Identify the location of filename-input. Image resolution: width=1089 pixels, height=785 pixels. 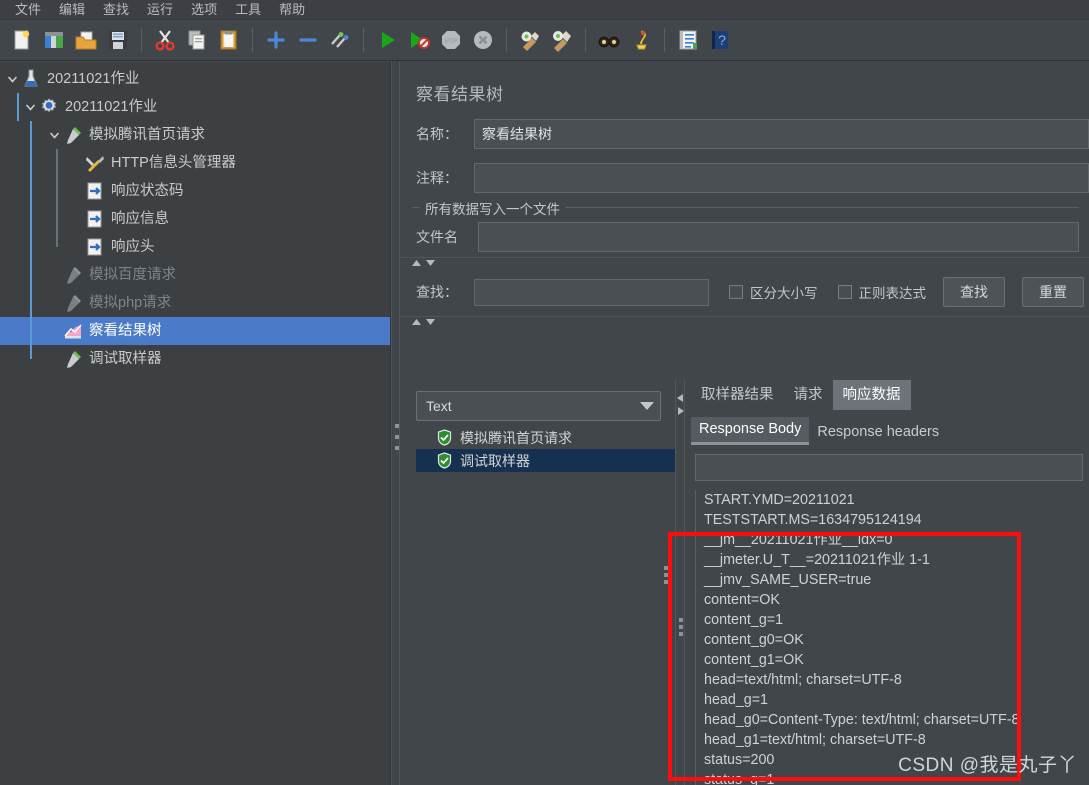
(778, 237).